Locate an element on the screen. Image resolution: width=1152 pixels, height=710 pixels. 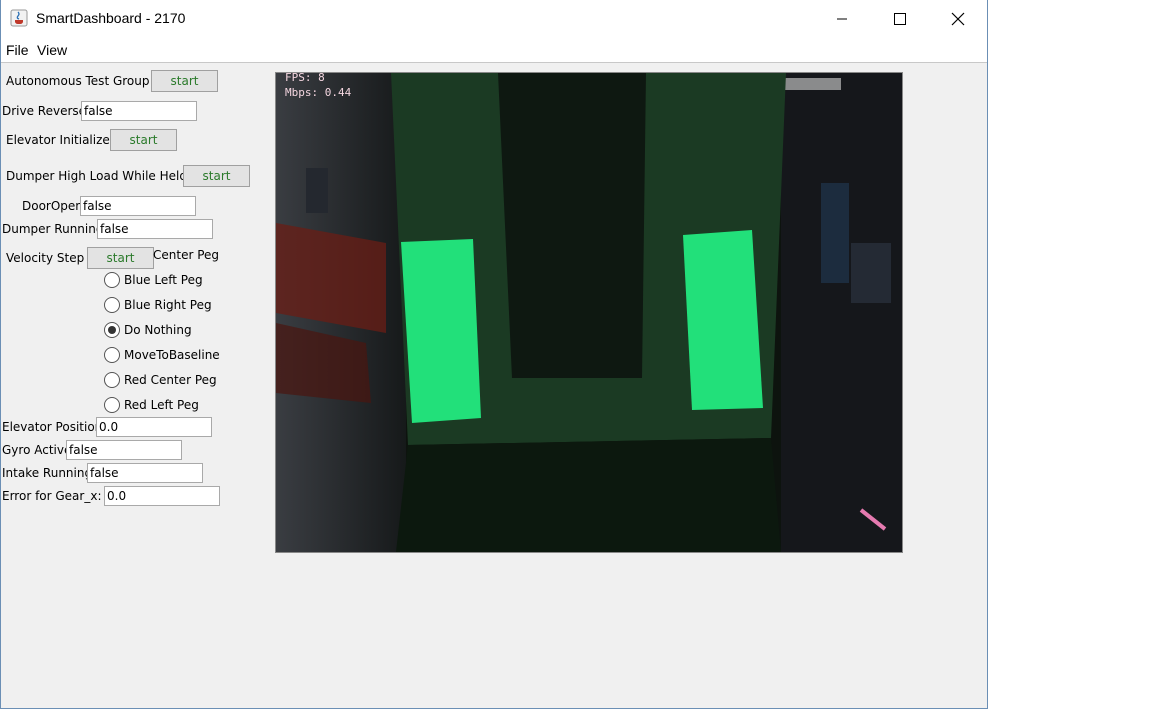
radio-label-red-left-peg: Red Left Peg is located at coordinates (161, 405).